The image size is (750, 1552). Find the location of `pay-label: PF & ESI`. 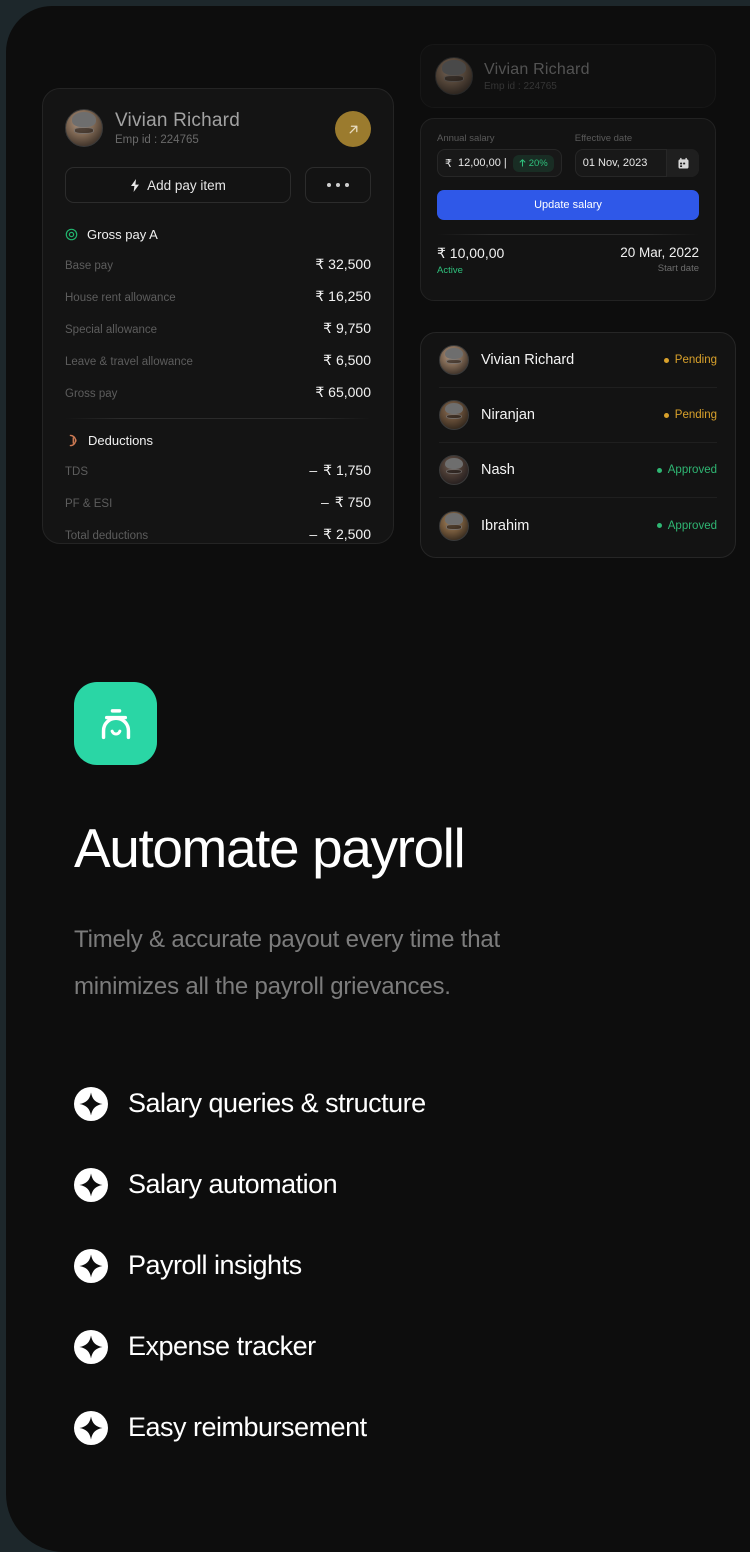

pay-label: PF & ESI is located at coordinates (89, 504).